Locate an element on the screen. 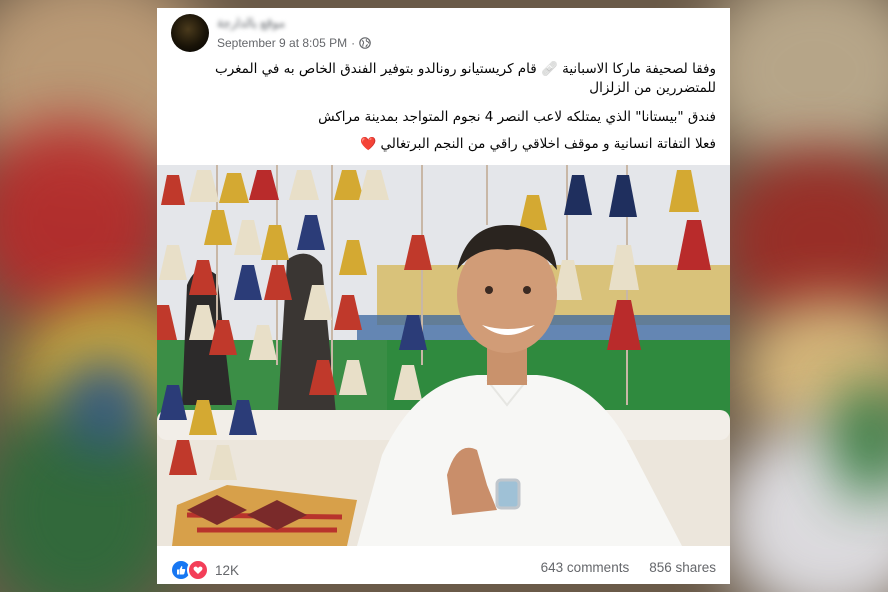  post-header: موقع بالدارجة September 9 at 8:05 PM · is located at coordinates (443, 34).